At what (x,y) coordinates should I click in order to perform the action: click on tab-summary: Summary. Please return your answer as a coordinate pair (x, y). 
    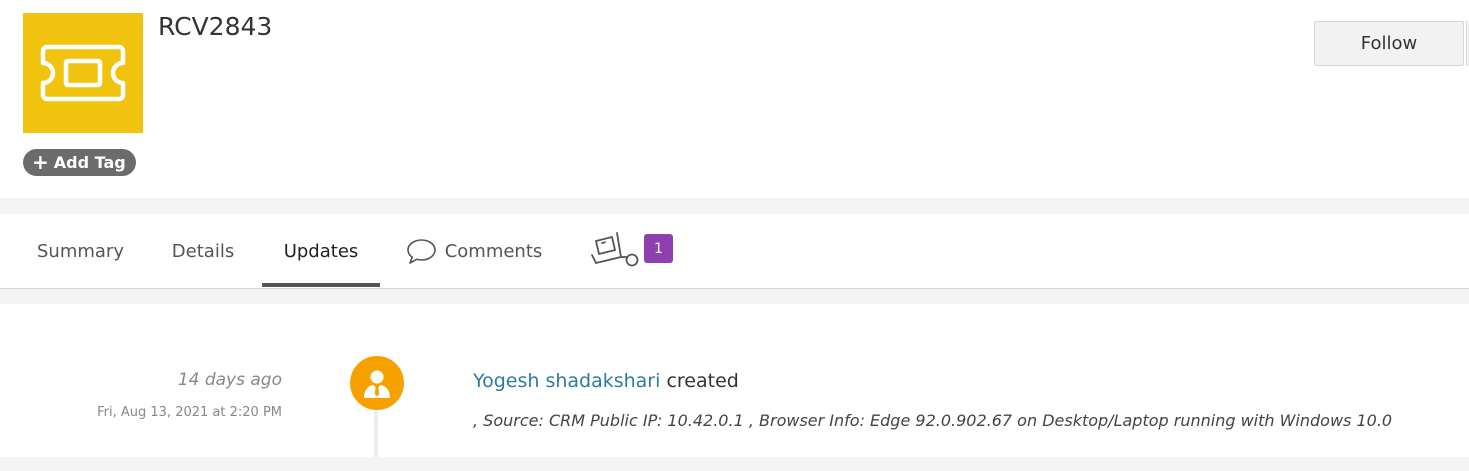
    Looking at the image, I should click on (80, 251).